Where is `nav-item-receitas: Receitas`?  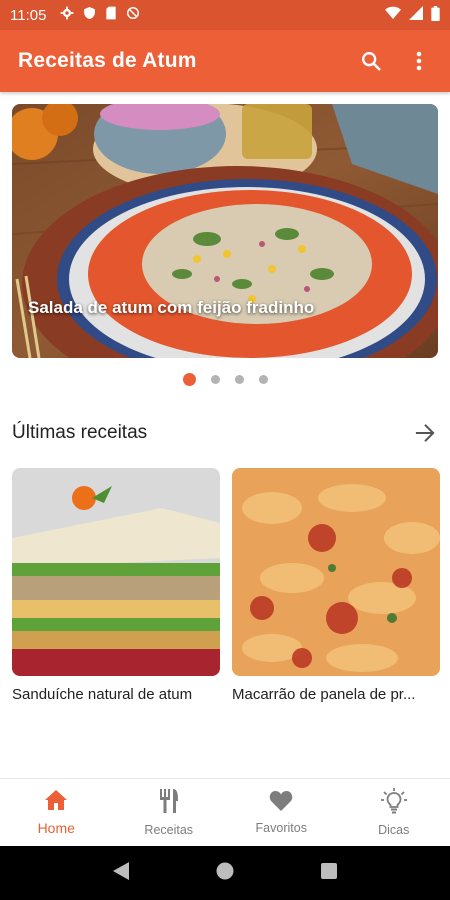
nav-item-receitas: Receitas is located at coordinates (169, 812).